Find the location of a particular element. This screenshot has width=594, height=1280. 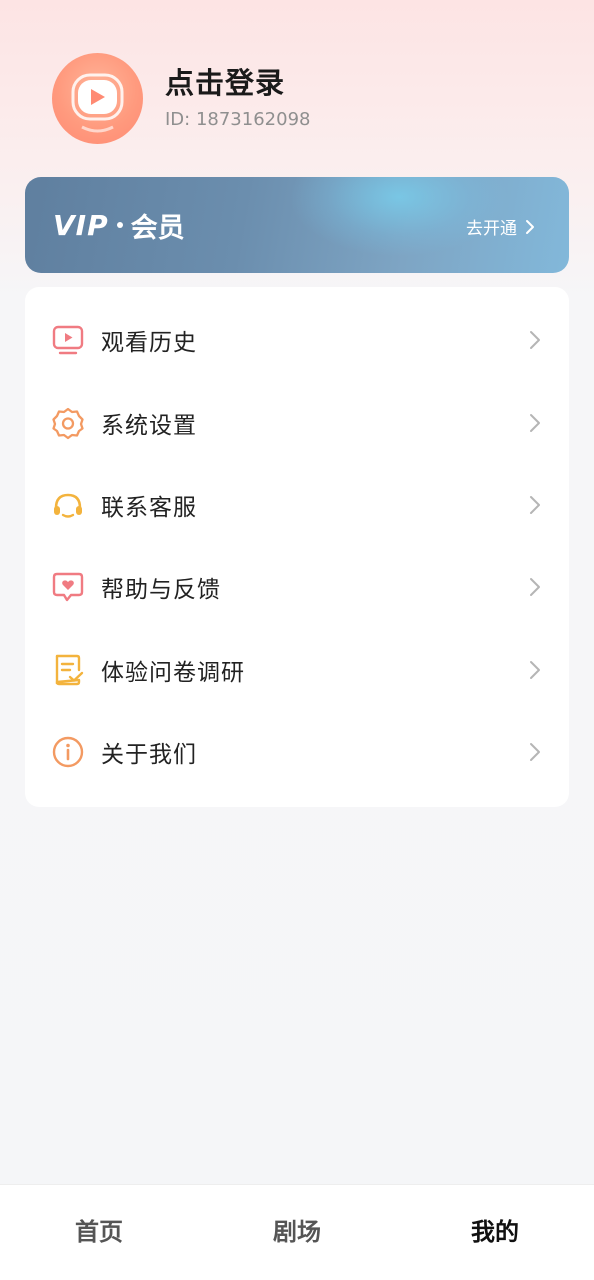

menu-item-watch-history: 观看历史 is located at coordinates (297, 340).